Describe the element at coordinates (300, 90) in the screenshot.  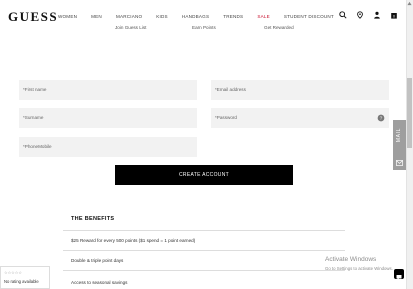
I see `email-field: *Email address` at that location.